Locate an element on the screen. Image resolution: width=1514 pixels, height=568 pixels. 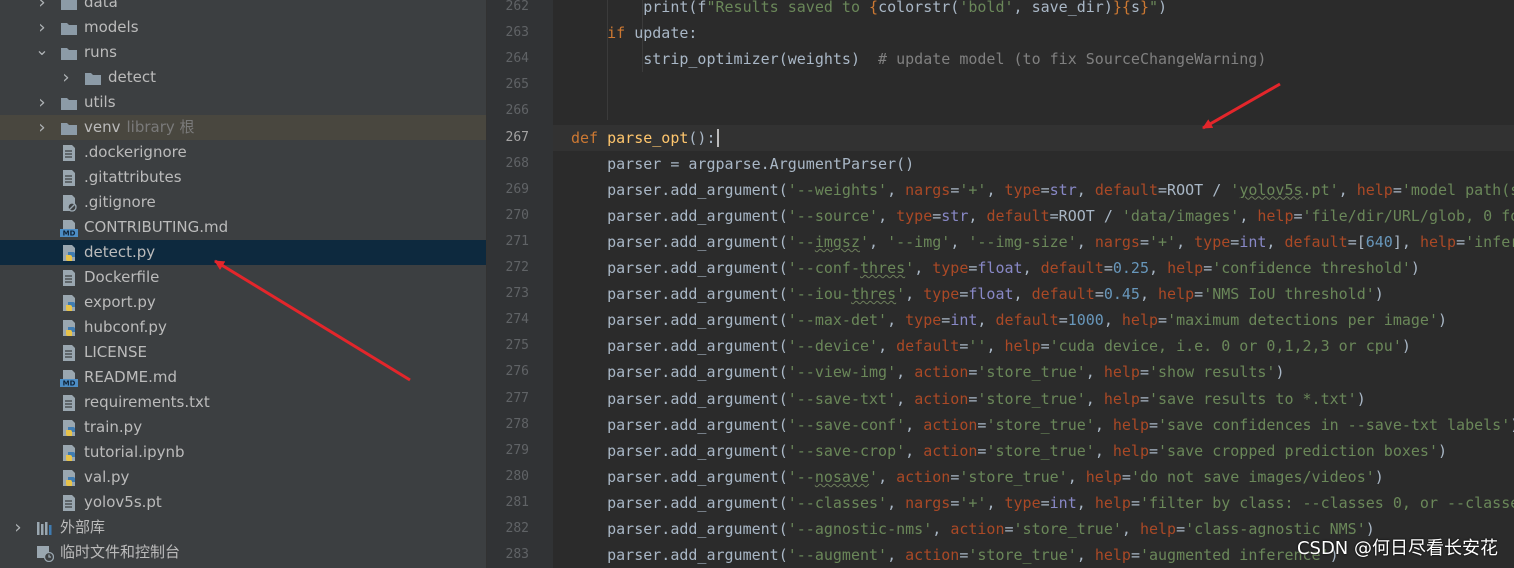
tree-item-gitignore: .gitignore is located at coordinates (243, 202).